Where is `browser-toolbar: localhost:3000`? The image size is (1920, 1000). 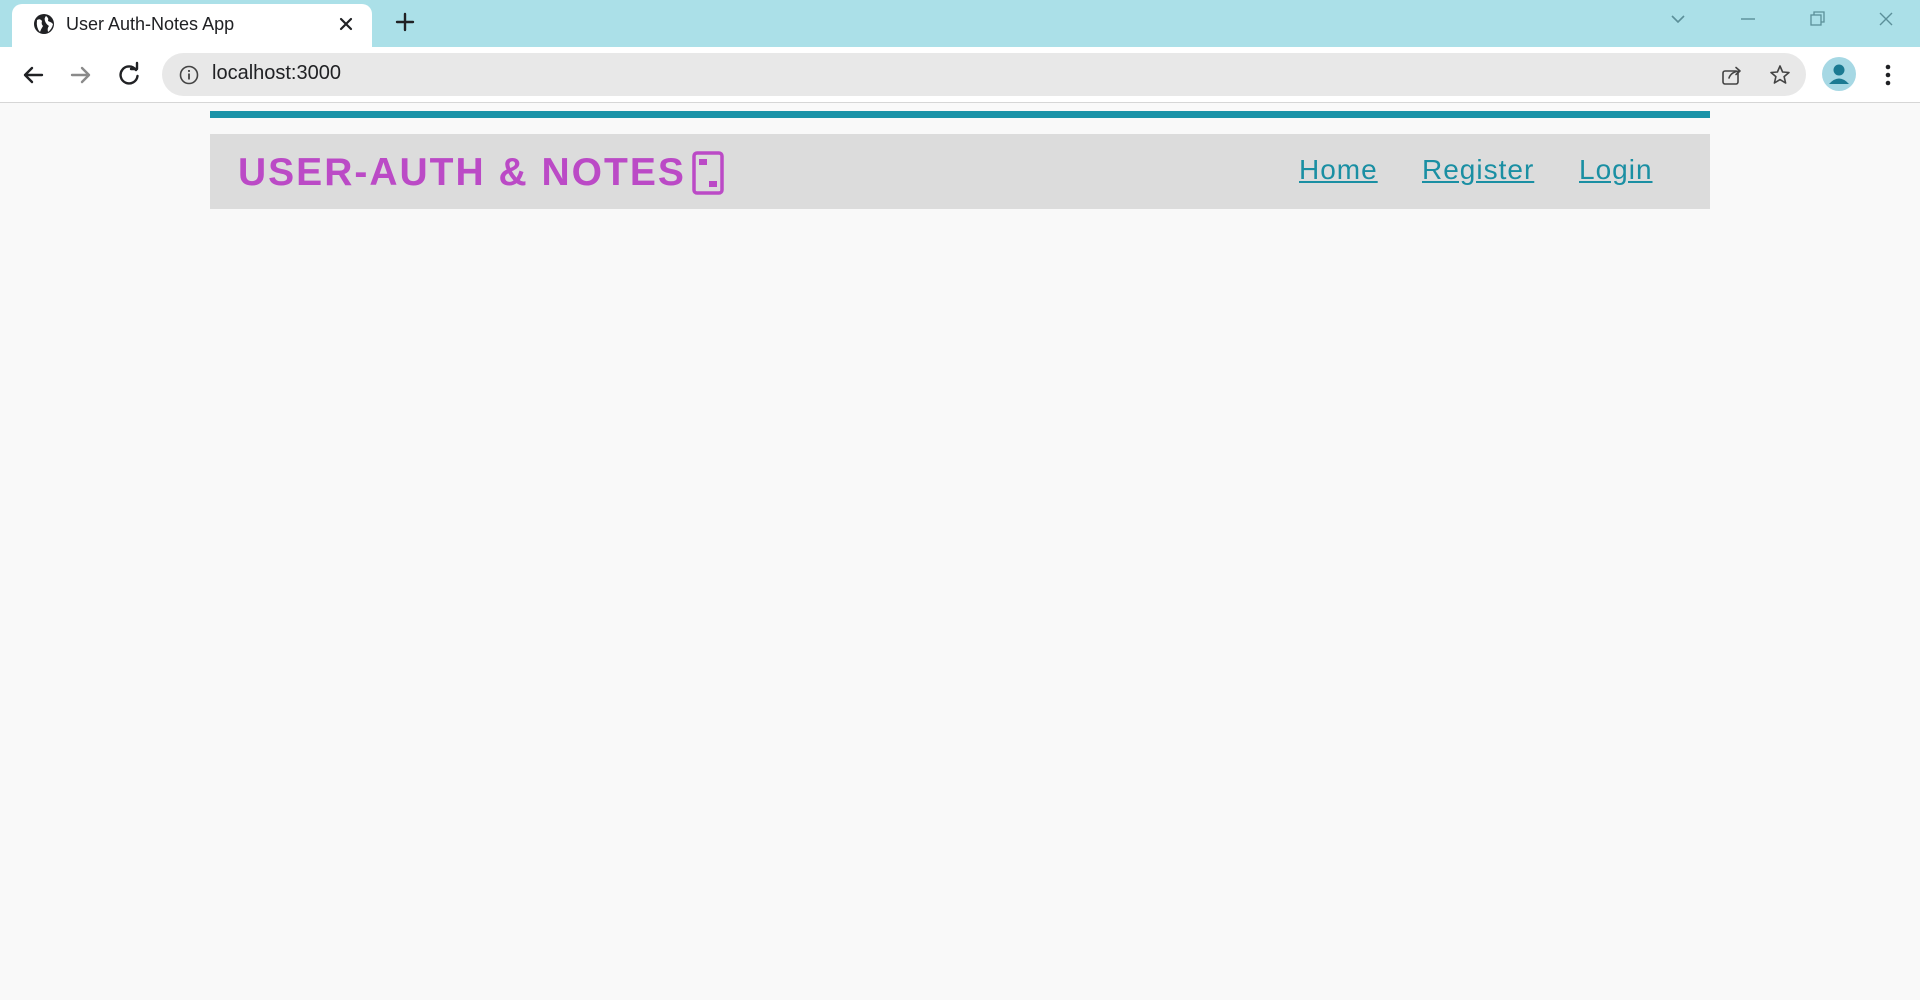
browser-toolbar: localhost:3000 is located at coordinates (960, 75).